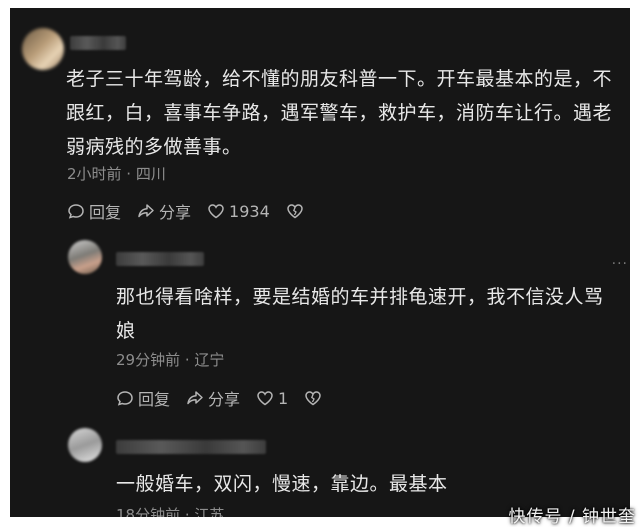 The width and height of the screenshot is (640, 527). Describe the element at coordinates (249, 211) in the screenshot. I see `like-count: 1934` at that location.